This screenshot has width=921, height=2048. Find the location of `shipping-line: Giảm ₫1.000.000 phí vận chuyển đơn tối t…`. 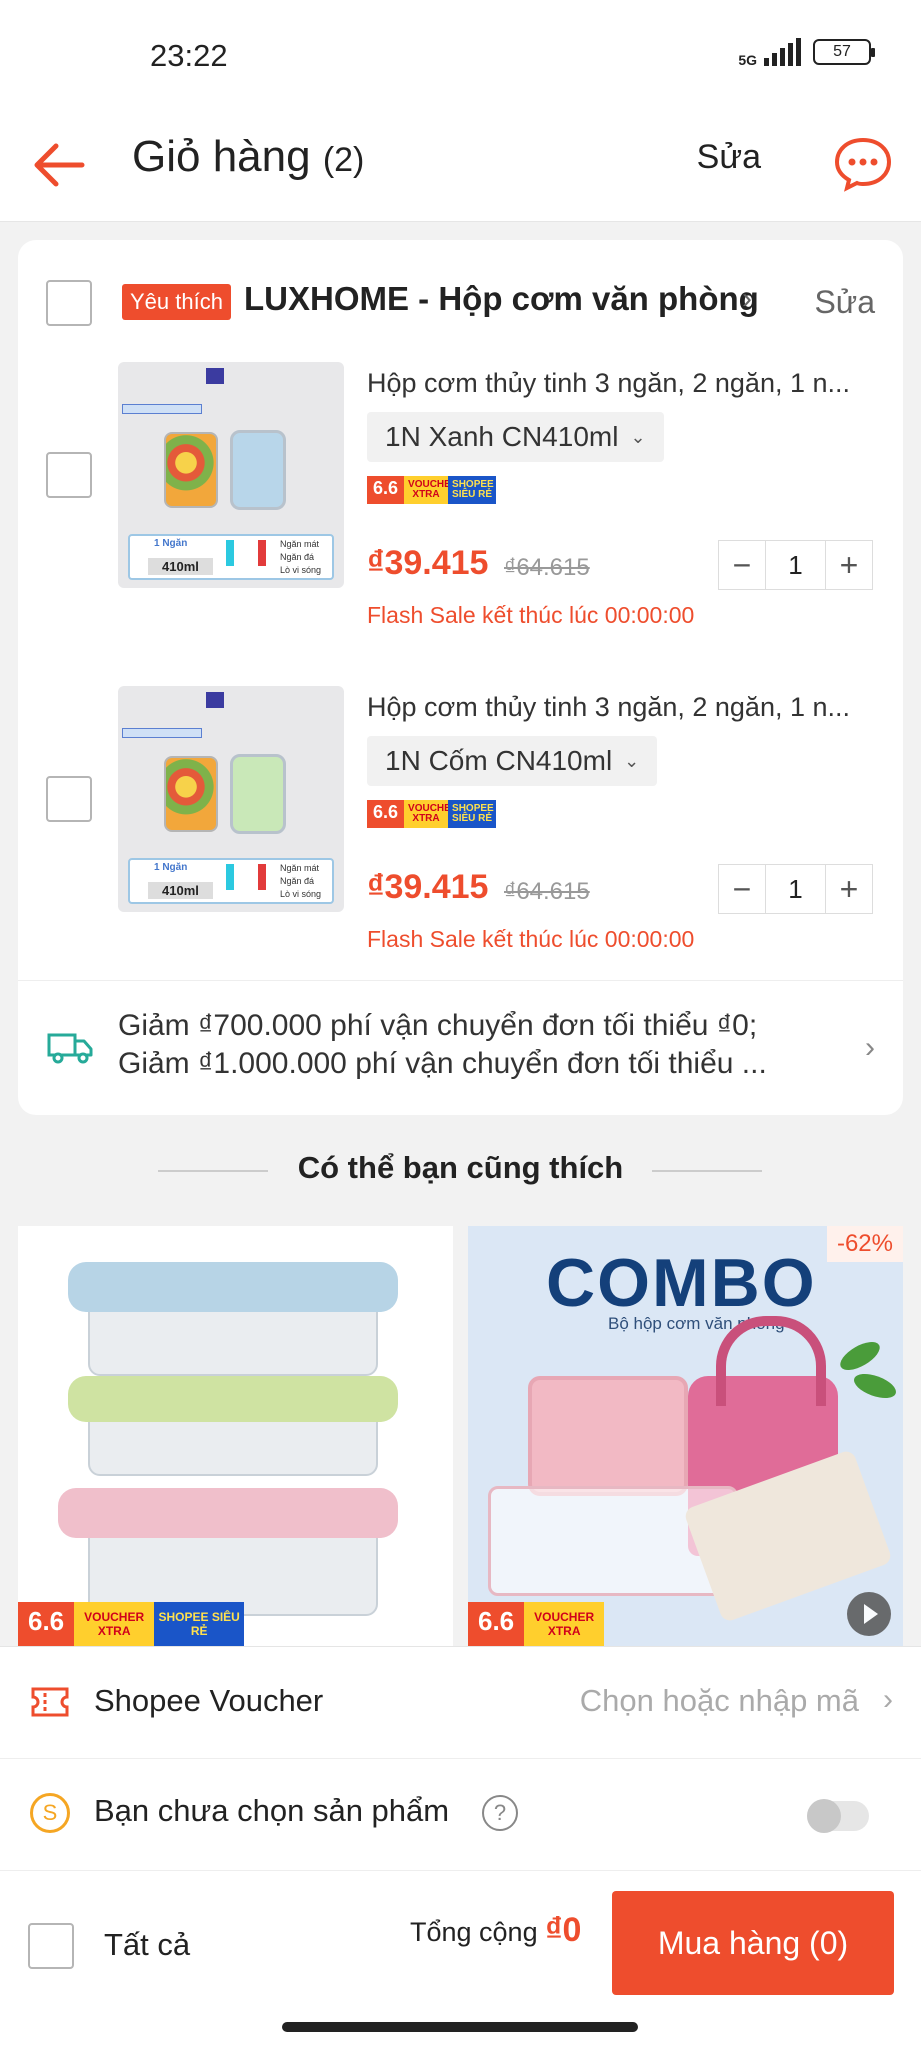

shipping-line: Giảm ₫1.000.000 phí vận chuyển đơn tối t… is located at coordinates (442, 1063).